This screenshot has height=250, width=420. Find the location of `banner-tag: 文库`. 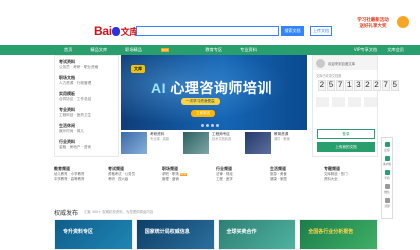

banner-tag: 文库 is located at coordinates (138, 69).